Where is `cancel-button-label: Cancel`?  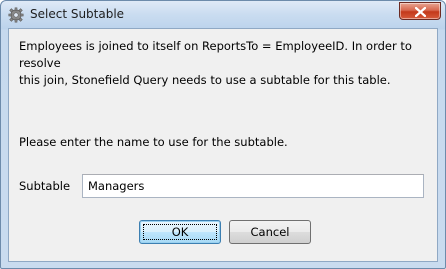
cancel-button-label: Cancel is located at coordinates (270, 232).